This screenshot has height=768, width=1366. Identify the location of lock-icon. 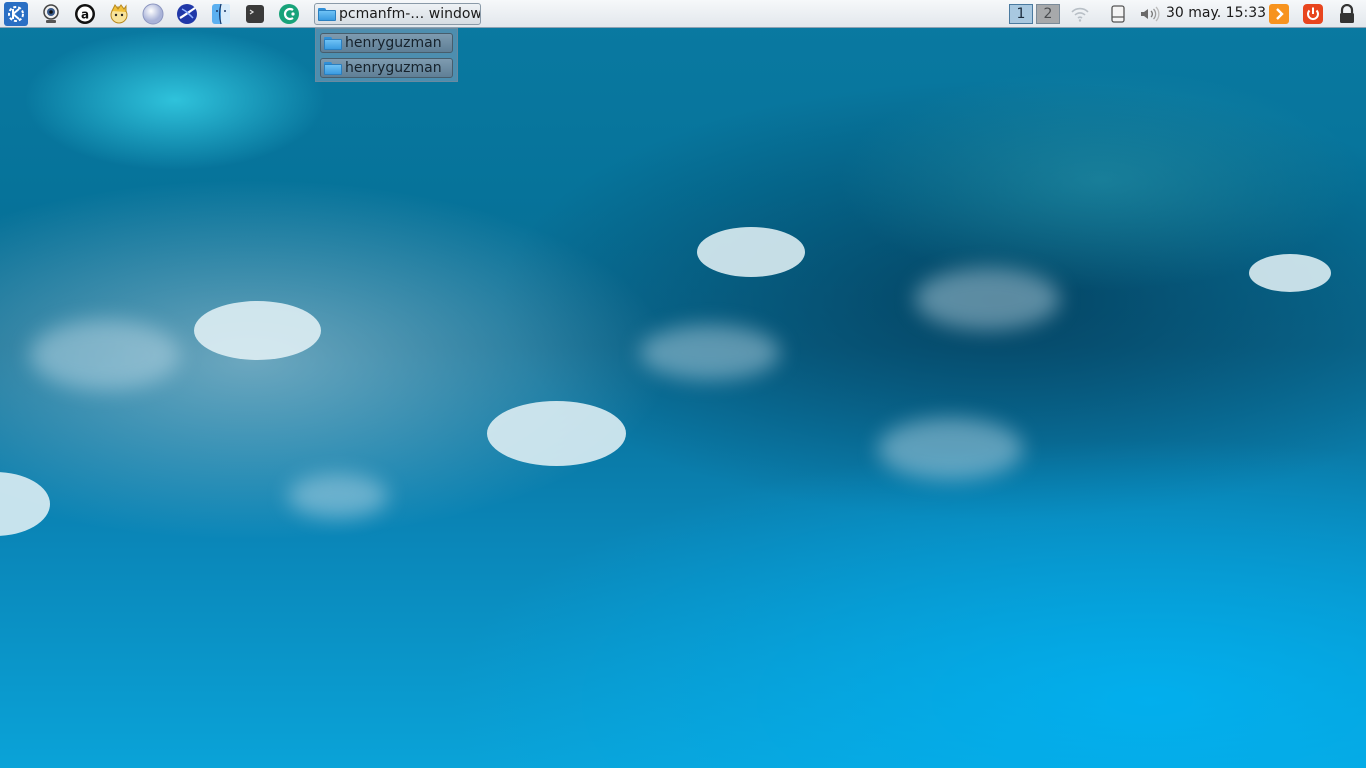
(1347, 14).